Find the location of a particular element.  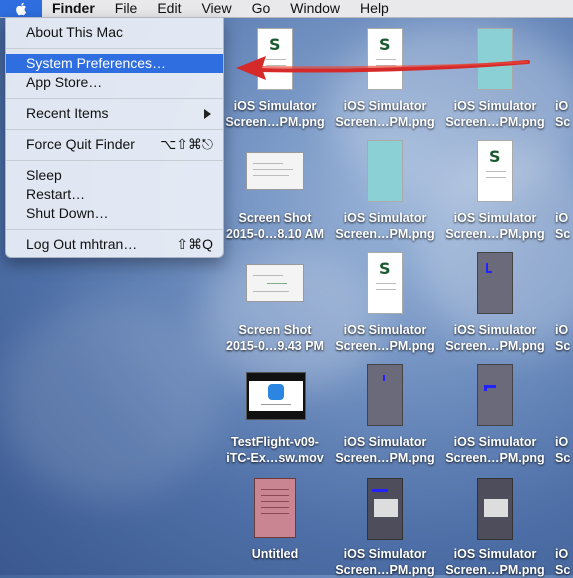

icon-label-line2: 2015-0…9.43 PM is located at coordinates (275, 346).